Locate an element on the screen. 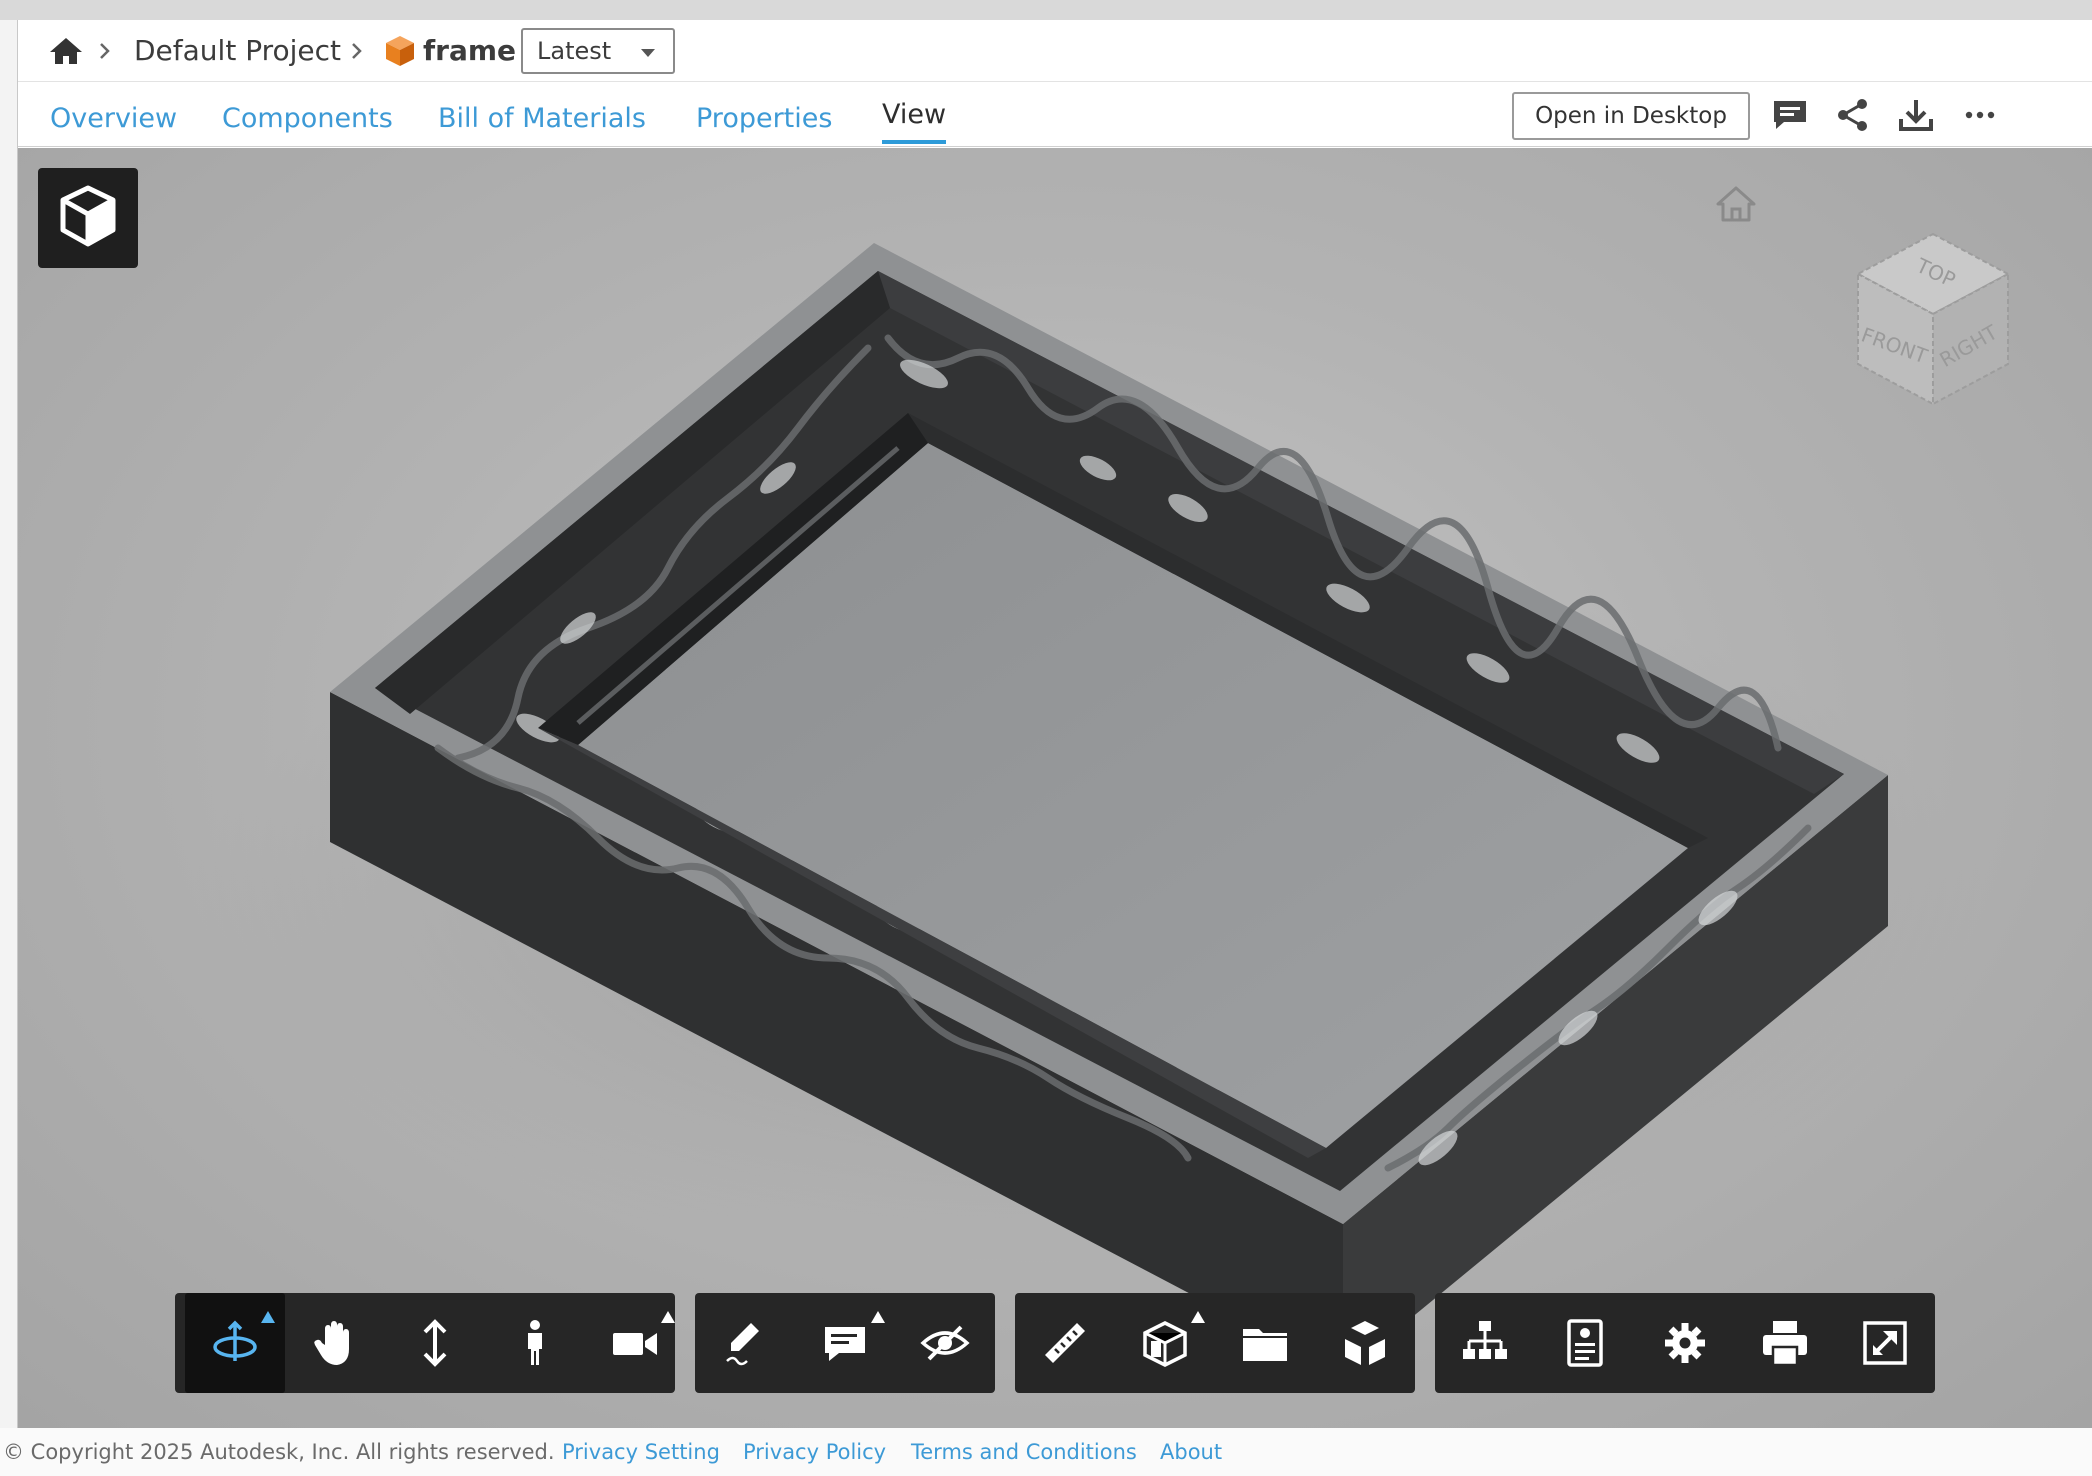 The width and height of the screenshot is (2092, 1476). markup-button is located at coordinates (745, 1343).